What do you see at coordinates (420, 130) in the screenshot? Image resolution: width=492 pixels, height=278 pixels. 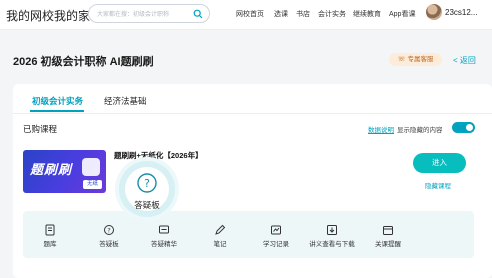 I see `show-hidden-label: 显示隐藏的内容` at bounding box center [420, 130].